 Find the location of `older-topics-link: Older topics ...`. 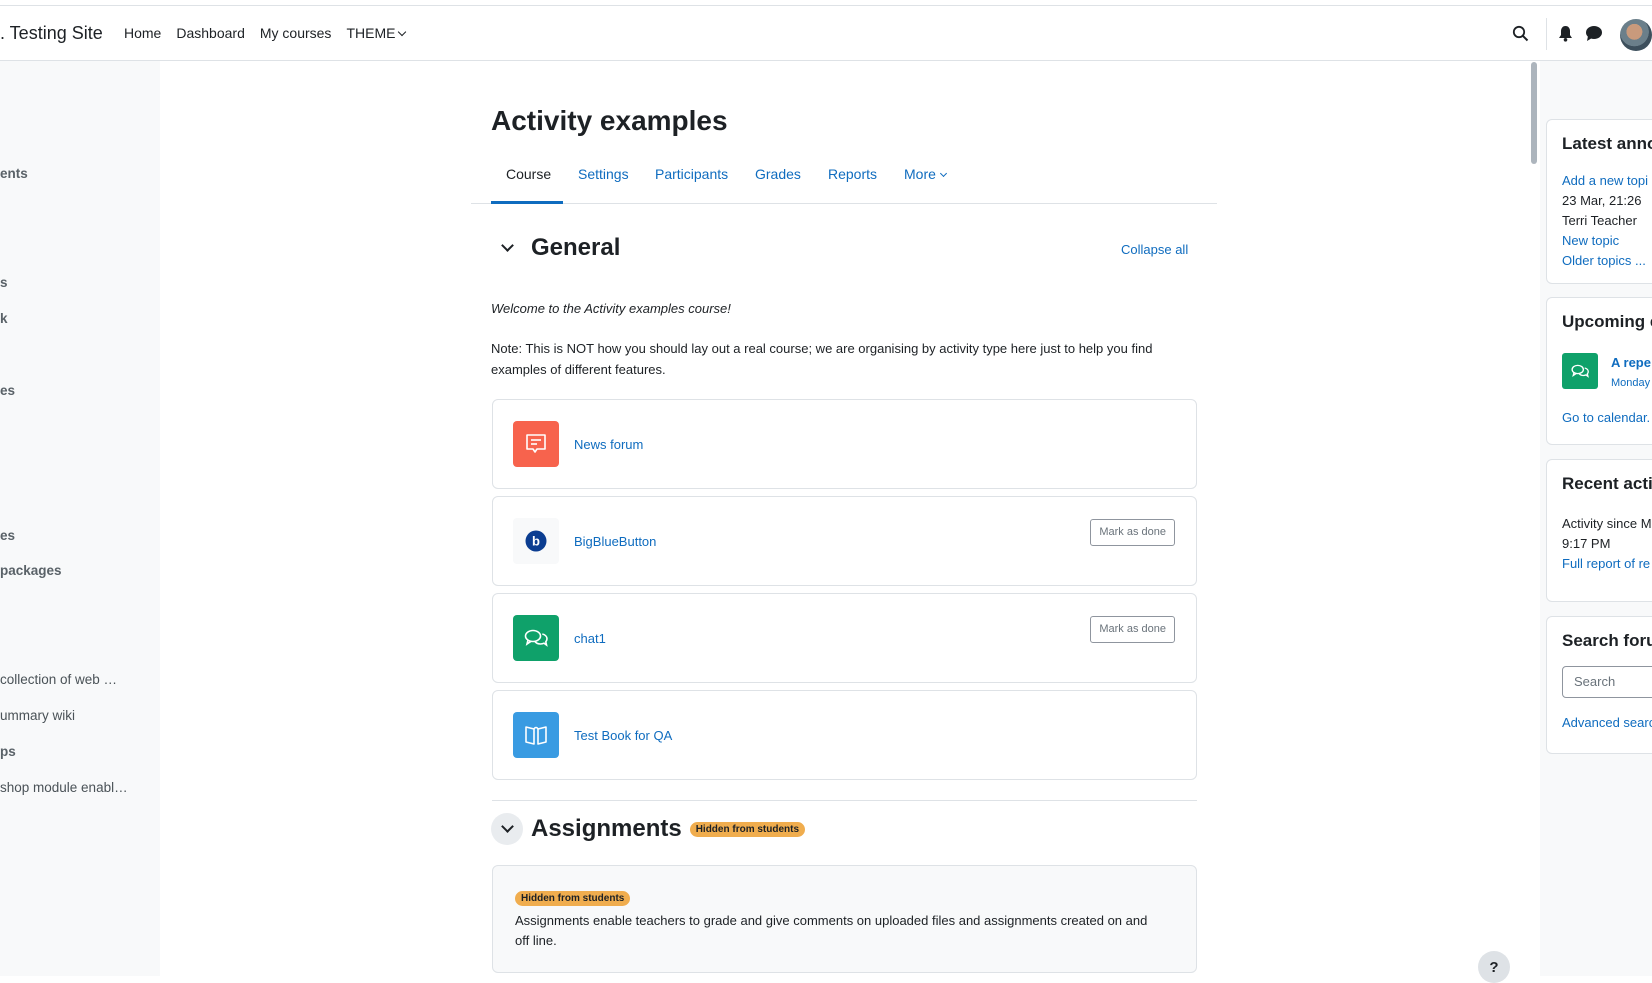

older-topics-link: Older topics ... is located at coordinates (1604, 260).